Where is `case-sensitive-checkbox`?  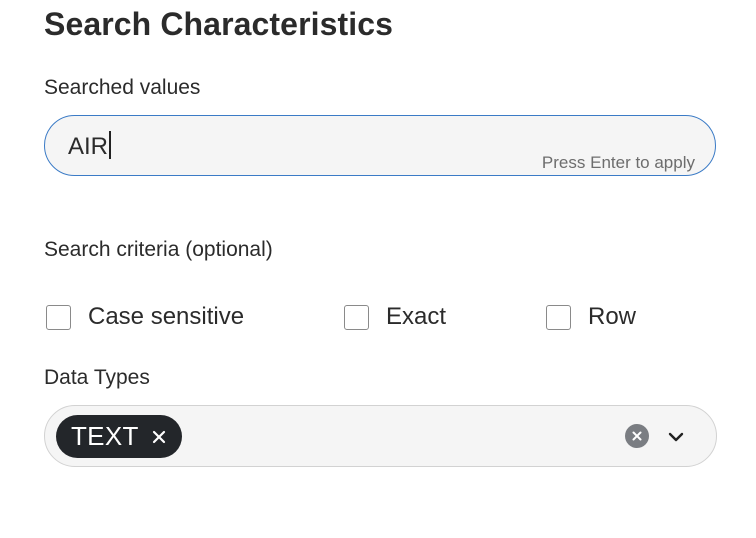
case-sensitive-checkbox is located at coordinates (58, 317).